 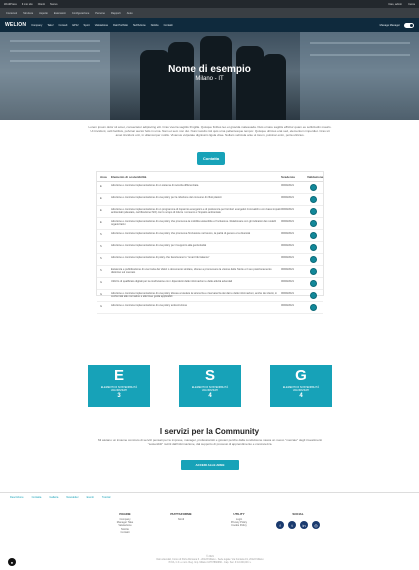 What do you see at coordinates (50, 25) in the screenshot?
I see `nav-item-take: Take!` at bounding box center [50, 25].